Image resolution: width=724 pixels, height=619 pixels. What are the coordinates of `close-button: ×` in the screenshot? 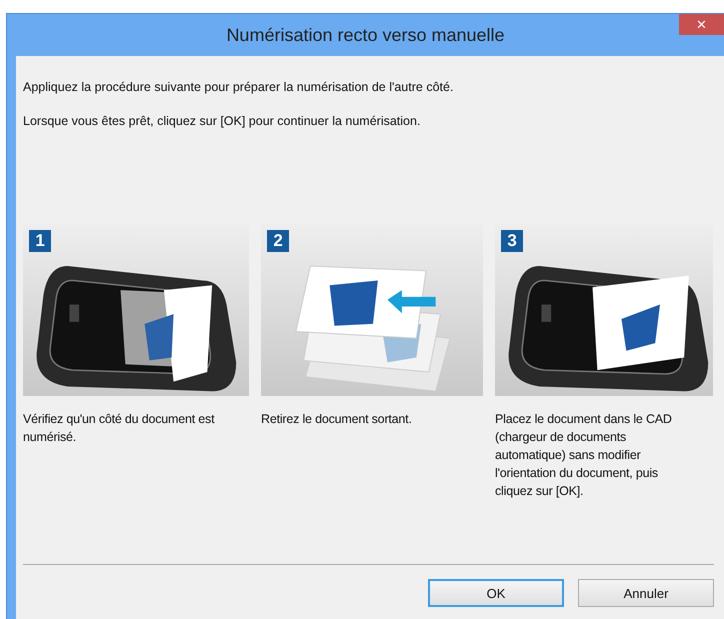 It's located at (701, 24).